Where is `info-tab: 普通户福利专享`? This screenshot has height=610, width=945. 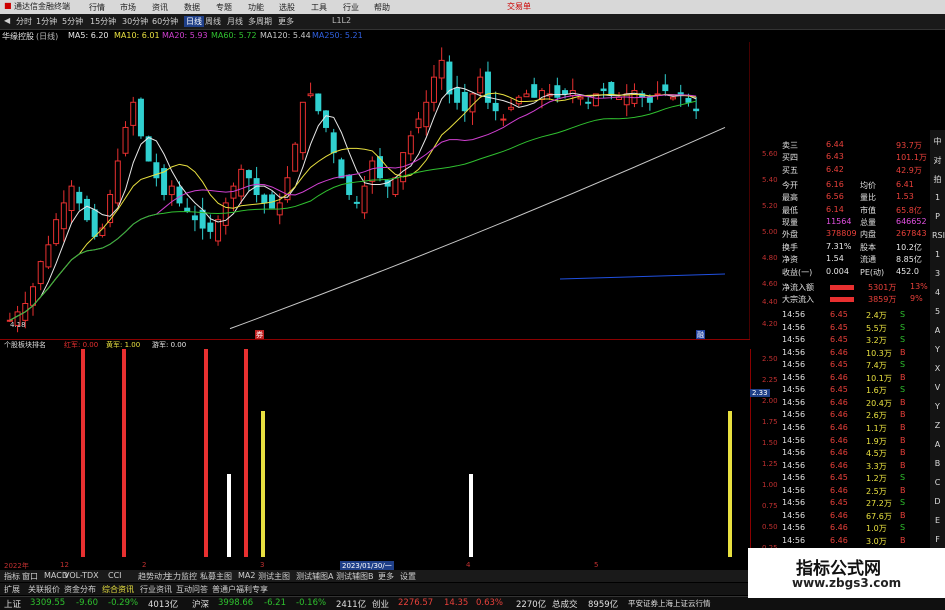
info-tab: 普通户福利专享 is located at coordinates (240, 589).